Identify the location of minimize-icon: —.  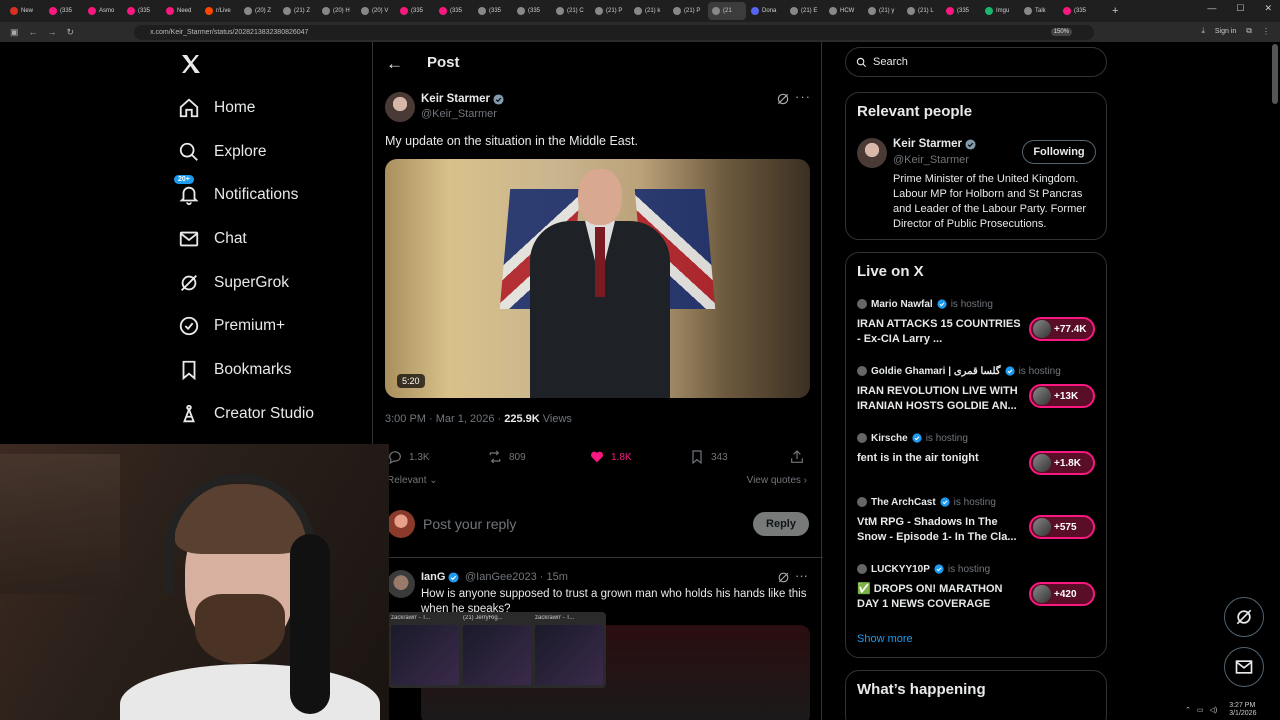
(1211, 8).